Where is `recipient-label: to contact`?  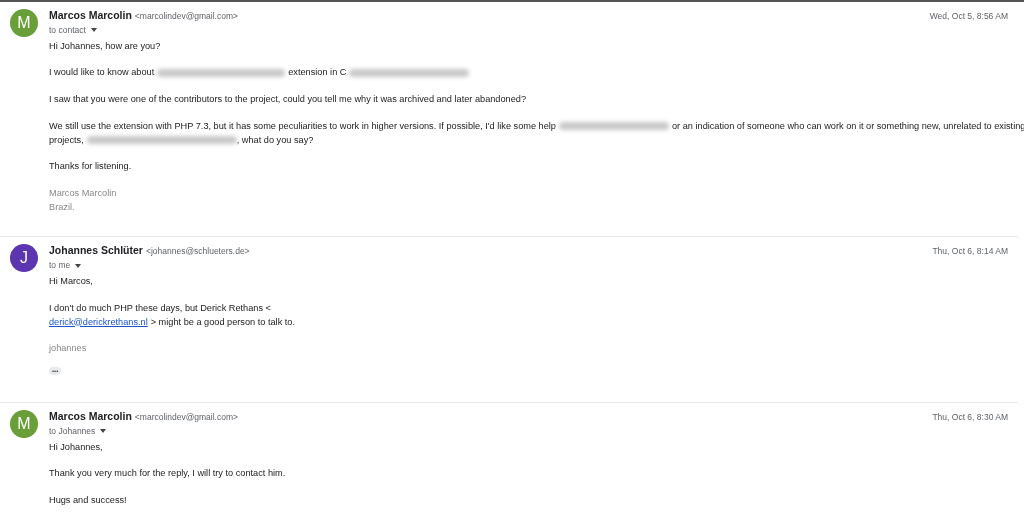
recipient-label: to contact is located at coordinates (67, 30).